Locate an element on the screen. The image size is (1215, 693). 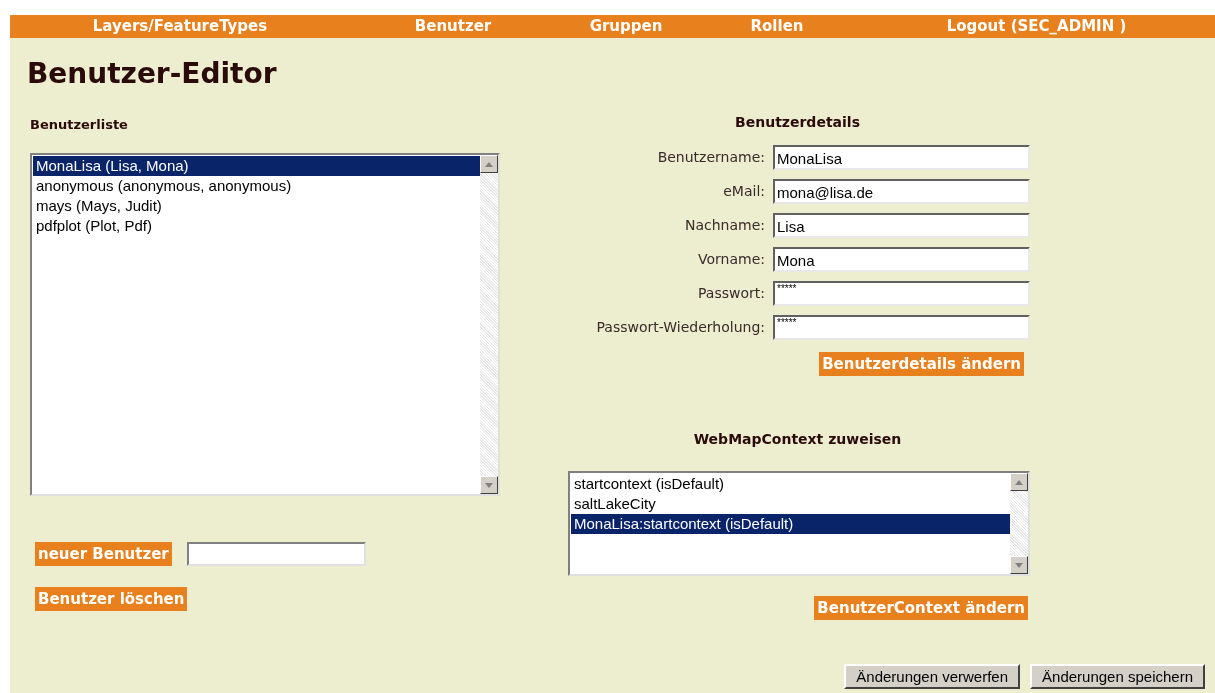
save-button: Änderungen speichern is located at coordinates (1117, 676).